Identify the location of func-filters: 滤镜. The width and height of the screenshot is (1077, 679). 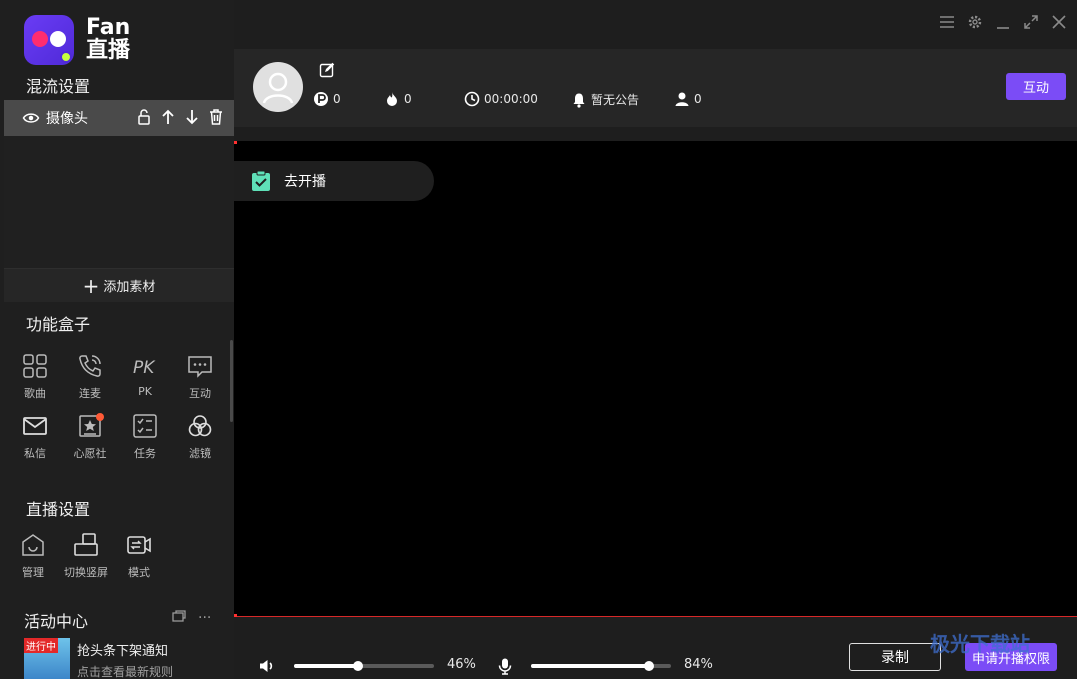
(200, 437).